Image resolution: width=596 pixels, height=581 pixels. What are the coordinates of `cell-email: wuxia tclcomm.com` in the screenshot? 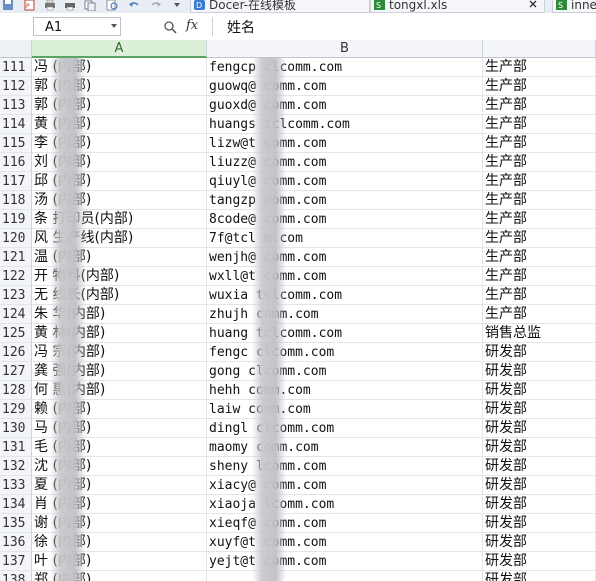 It's located at (345, 295).